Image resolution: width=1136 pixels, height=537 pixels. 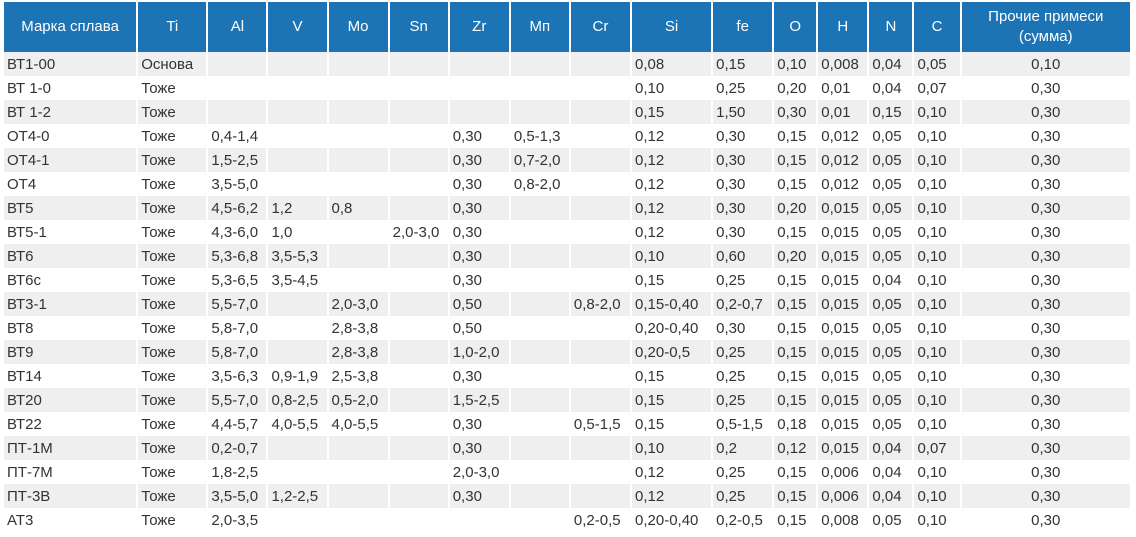 What do you see at coordinates (795, 112) in the screenshot?
I see `cell-o: 0,30` at bounding box center [795, 112].